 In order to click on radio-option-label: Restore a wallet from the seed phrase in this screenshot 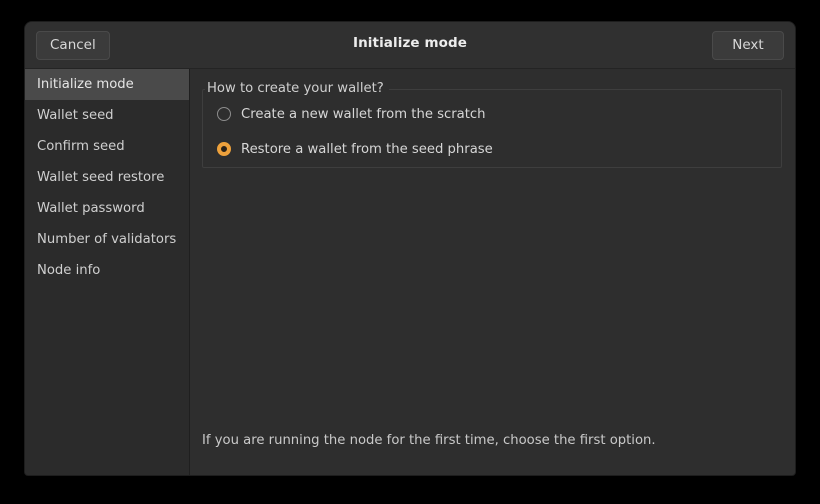, I will do `click(367, 149)`.